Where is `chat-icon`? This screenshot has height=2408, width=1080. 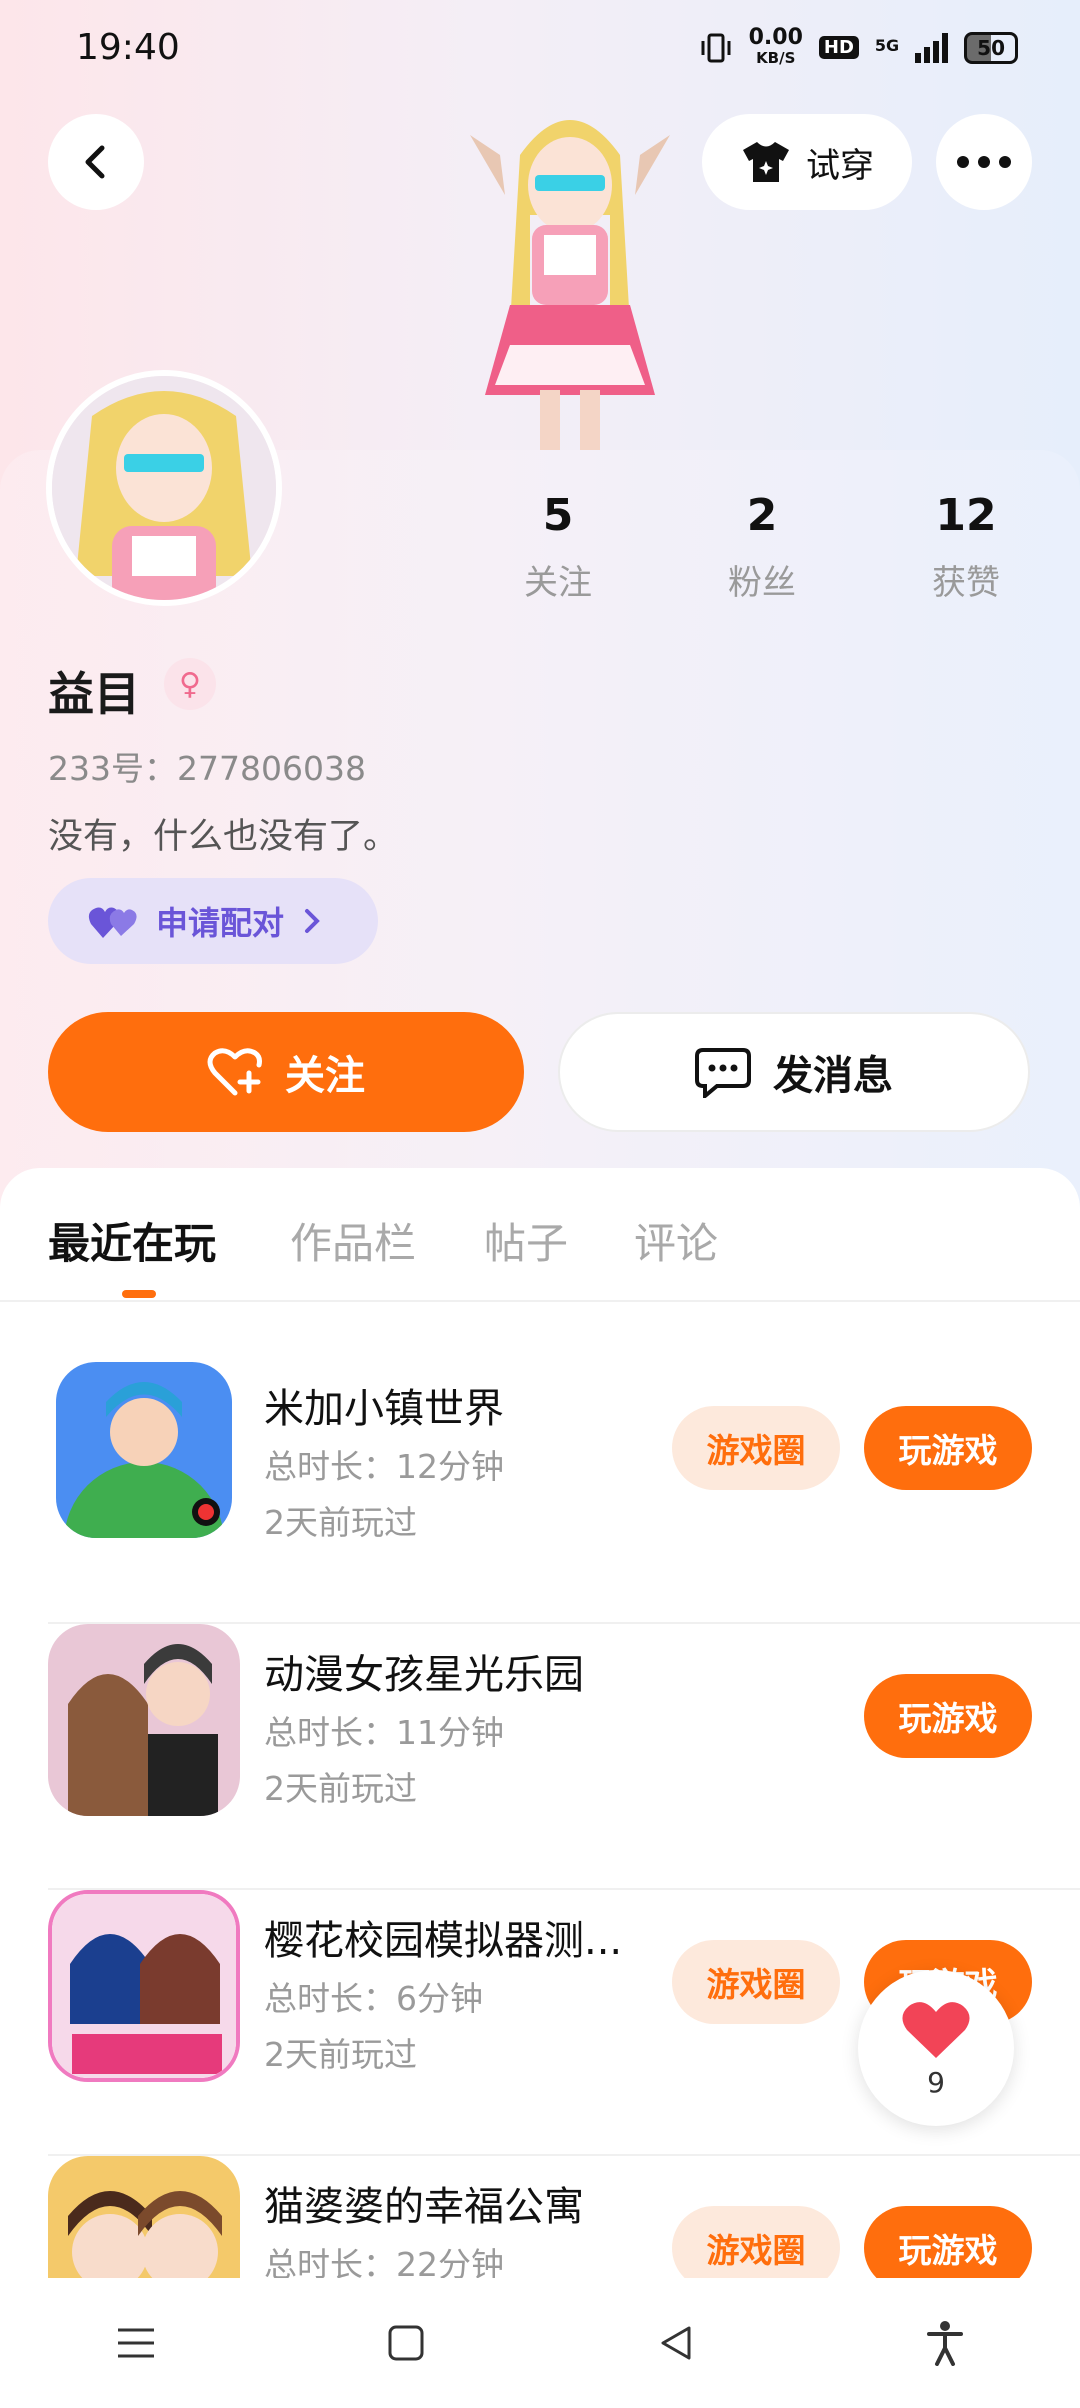 chat-icon is located at coordinates (723, 1073).